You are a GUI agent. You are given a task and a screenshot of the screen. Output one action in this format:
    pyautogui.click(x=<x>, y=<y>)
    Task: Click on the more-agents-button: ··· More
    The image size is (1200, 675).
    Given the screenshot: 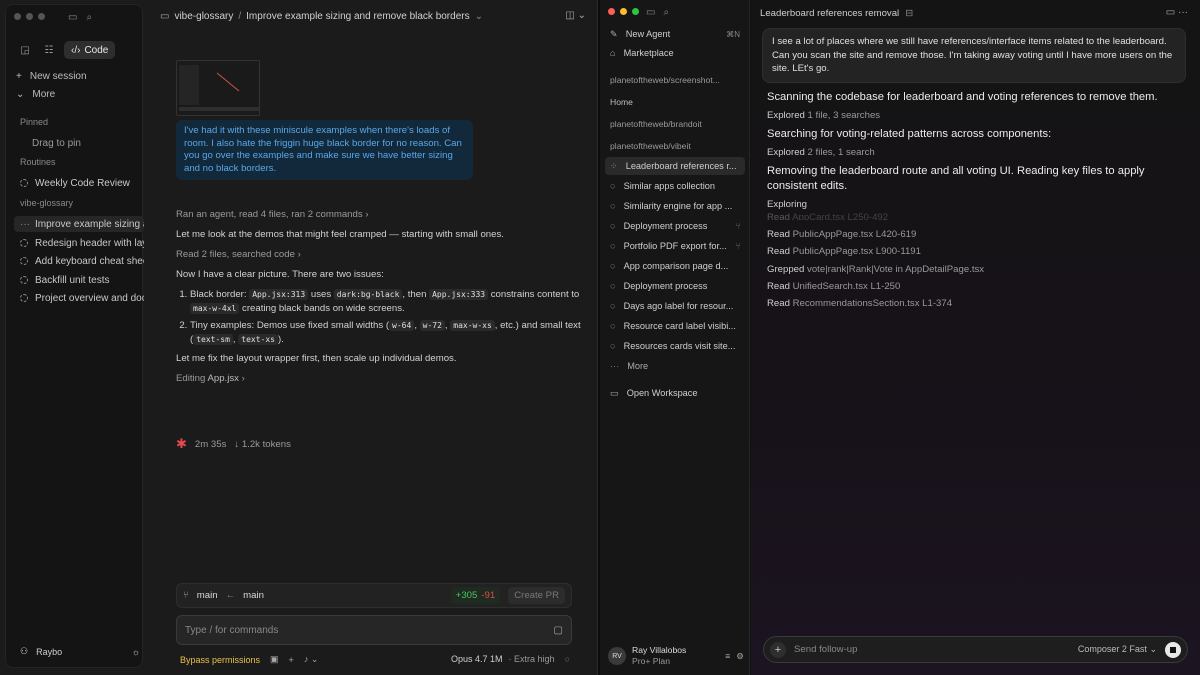 What is the action you would take?
    pyautogui.click(x=675, y=366)
    